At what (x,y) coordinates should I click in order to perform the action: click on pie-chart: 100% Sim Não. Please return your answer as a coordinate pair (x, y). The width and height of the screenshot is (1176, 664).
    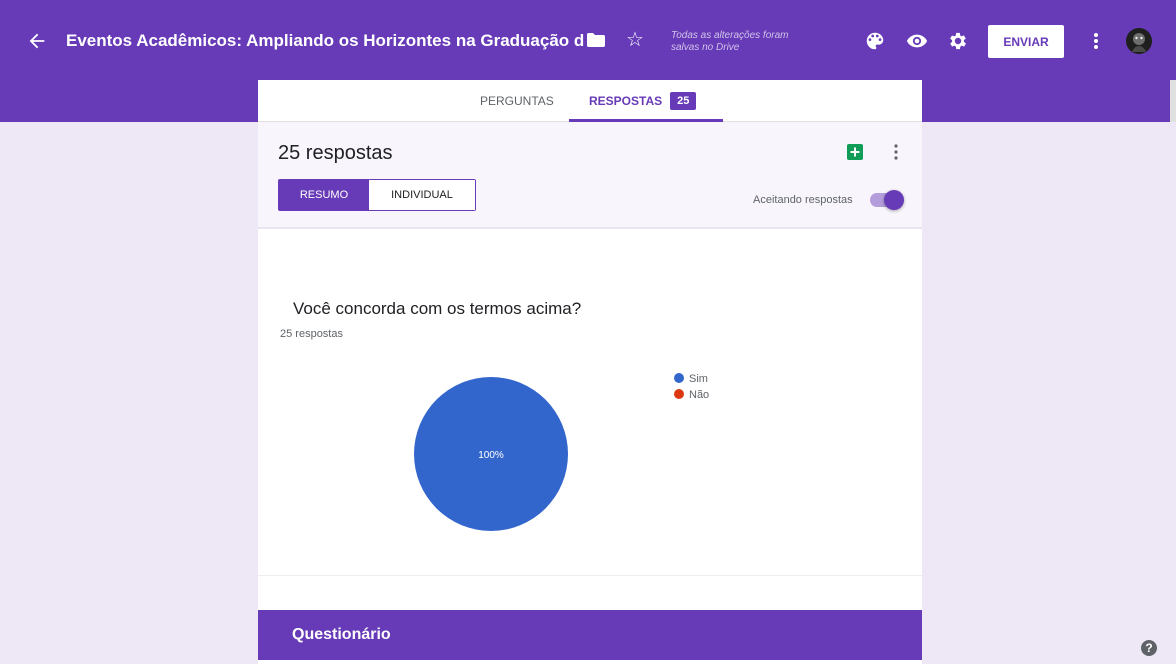
    Looking at the image, I should click on (561, 452).